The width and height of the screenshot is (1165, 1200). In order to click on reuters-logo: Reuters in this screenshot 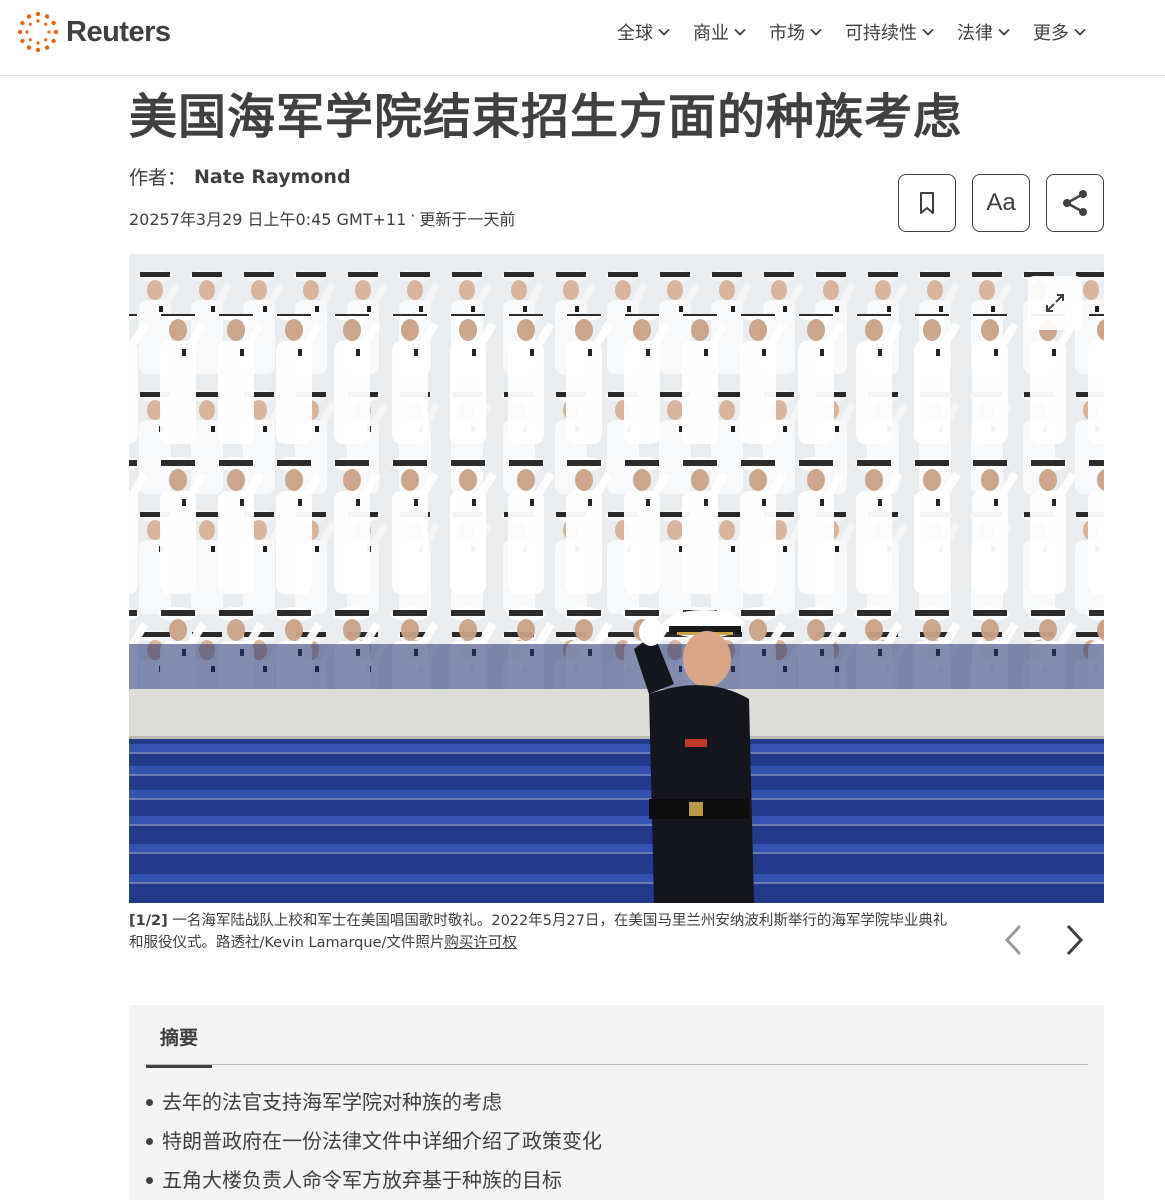, I will do `click(93, 32)`.